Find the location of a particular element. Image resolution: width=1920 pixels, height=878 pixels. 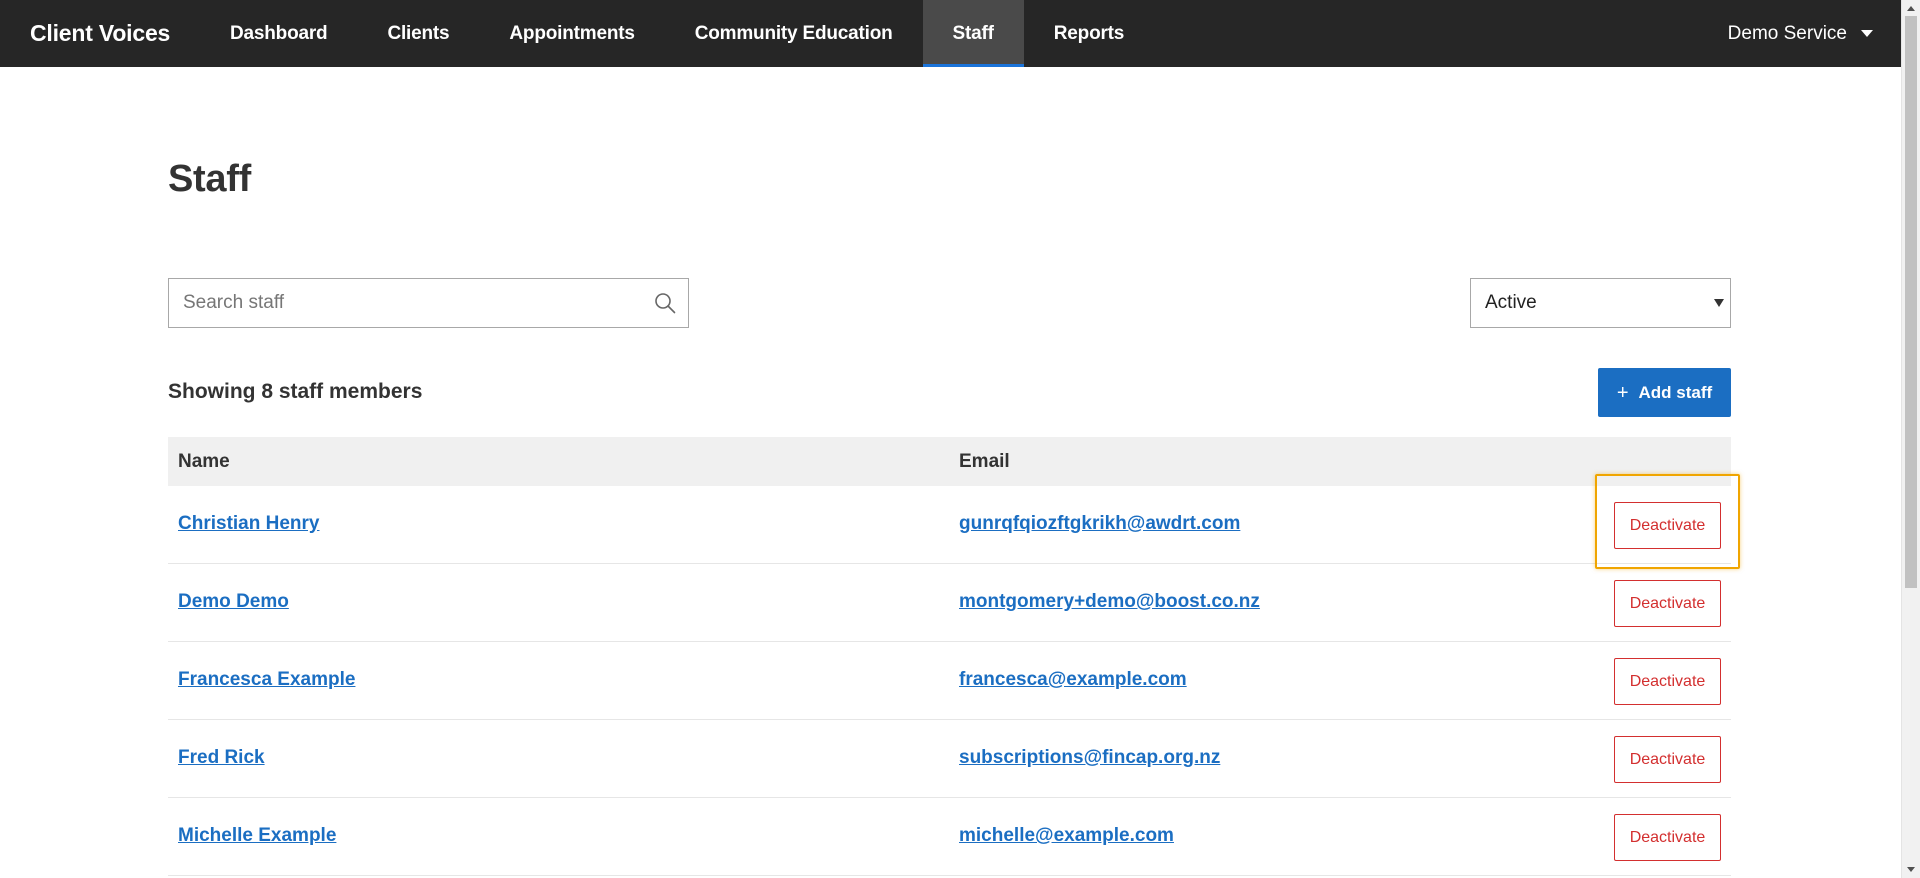

scrollbar-thumb is located at coordinates (1911, 302).